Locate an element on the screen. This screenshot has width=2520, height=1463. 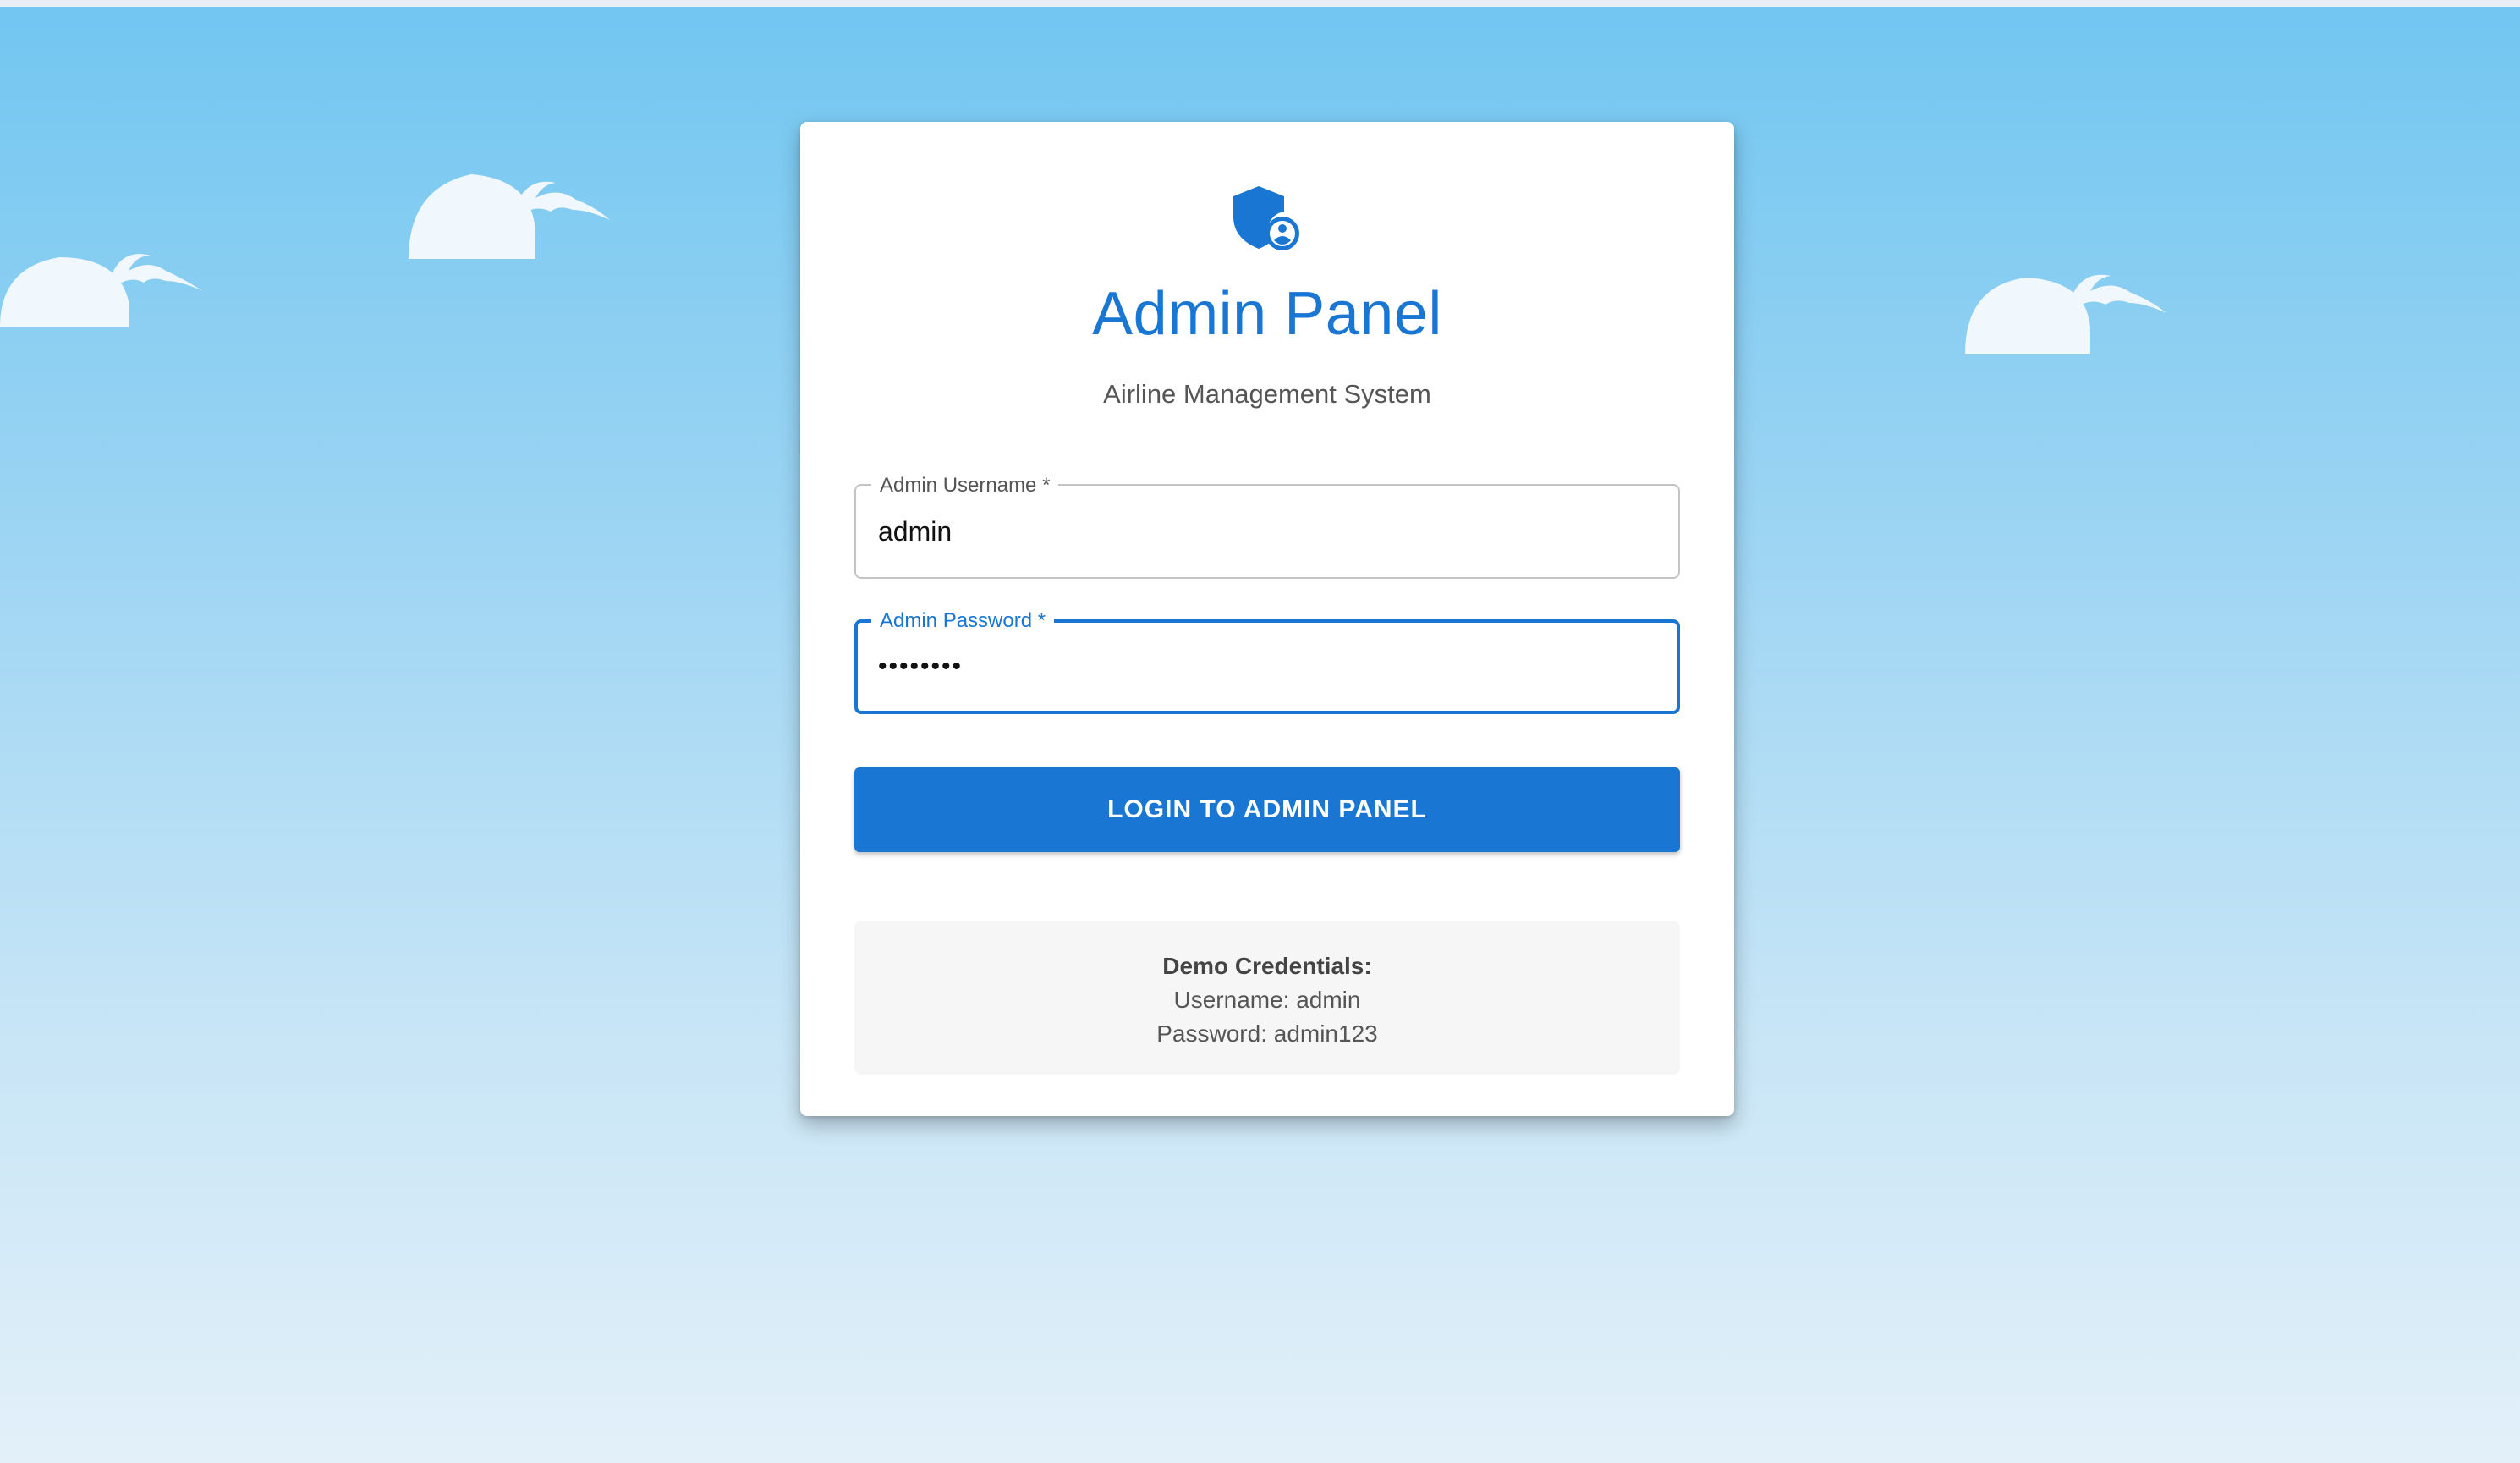
page-subtitle: Airline Management System is located at coordinates (1267, 394).